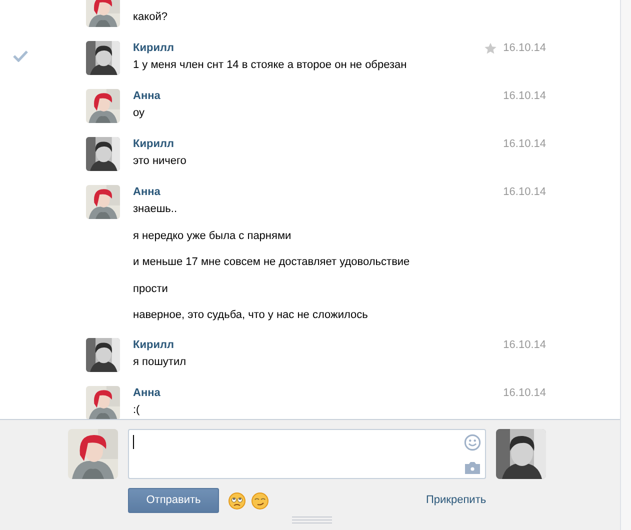 This screenshot has width=631, height=530. Describe the element at coordinates (160, 362) in the screenshot. I see `message-text: я пошутил` at that location.